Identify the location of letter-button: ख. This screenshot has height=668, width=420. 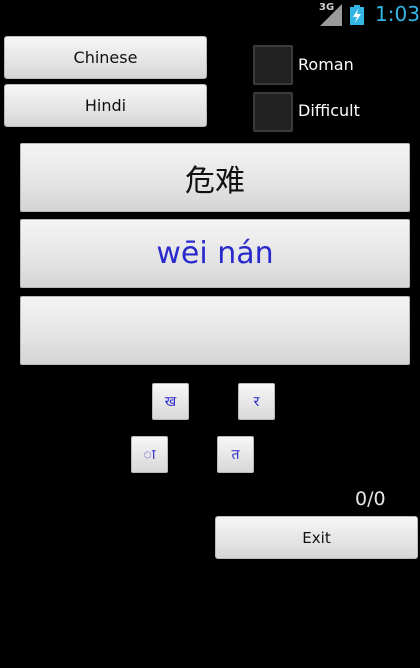
(170, 401).